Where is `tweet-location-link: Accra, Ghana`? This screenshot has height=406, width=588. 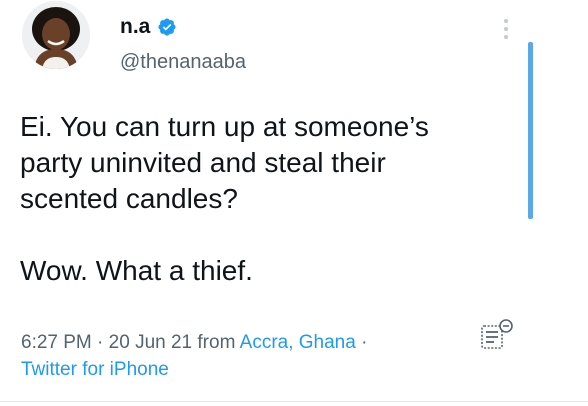
tweet-location-link: Accra, Ghana is located at coordinates (298, 342).